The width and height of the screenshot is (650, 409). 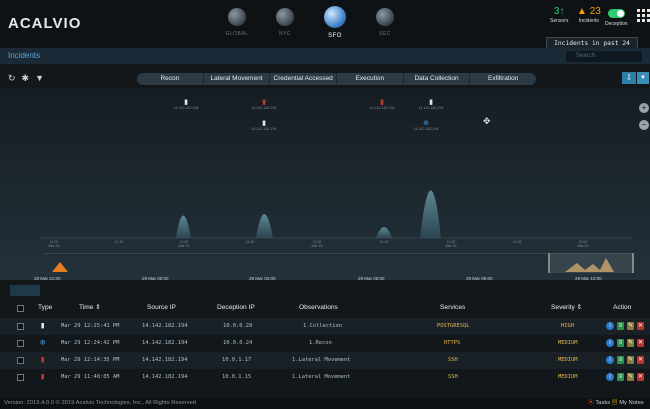 I want to click on column-type: Type, so click(x=45, y=308).